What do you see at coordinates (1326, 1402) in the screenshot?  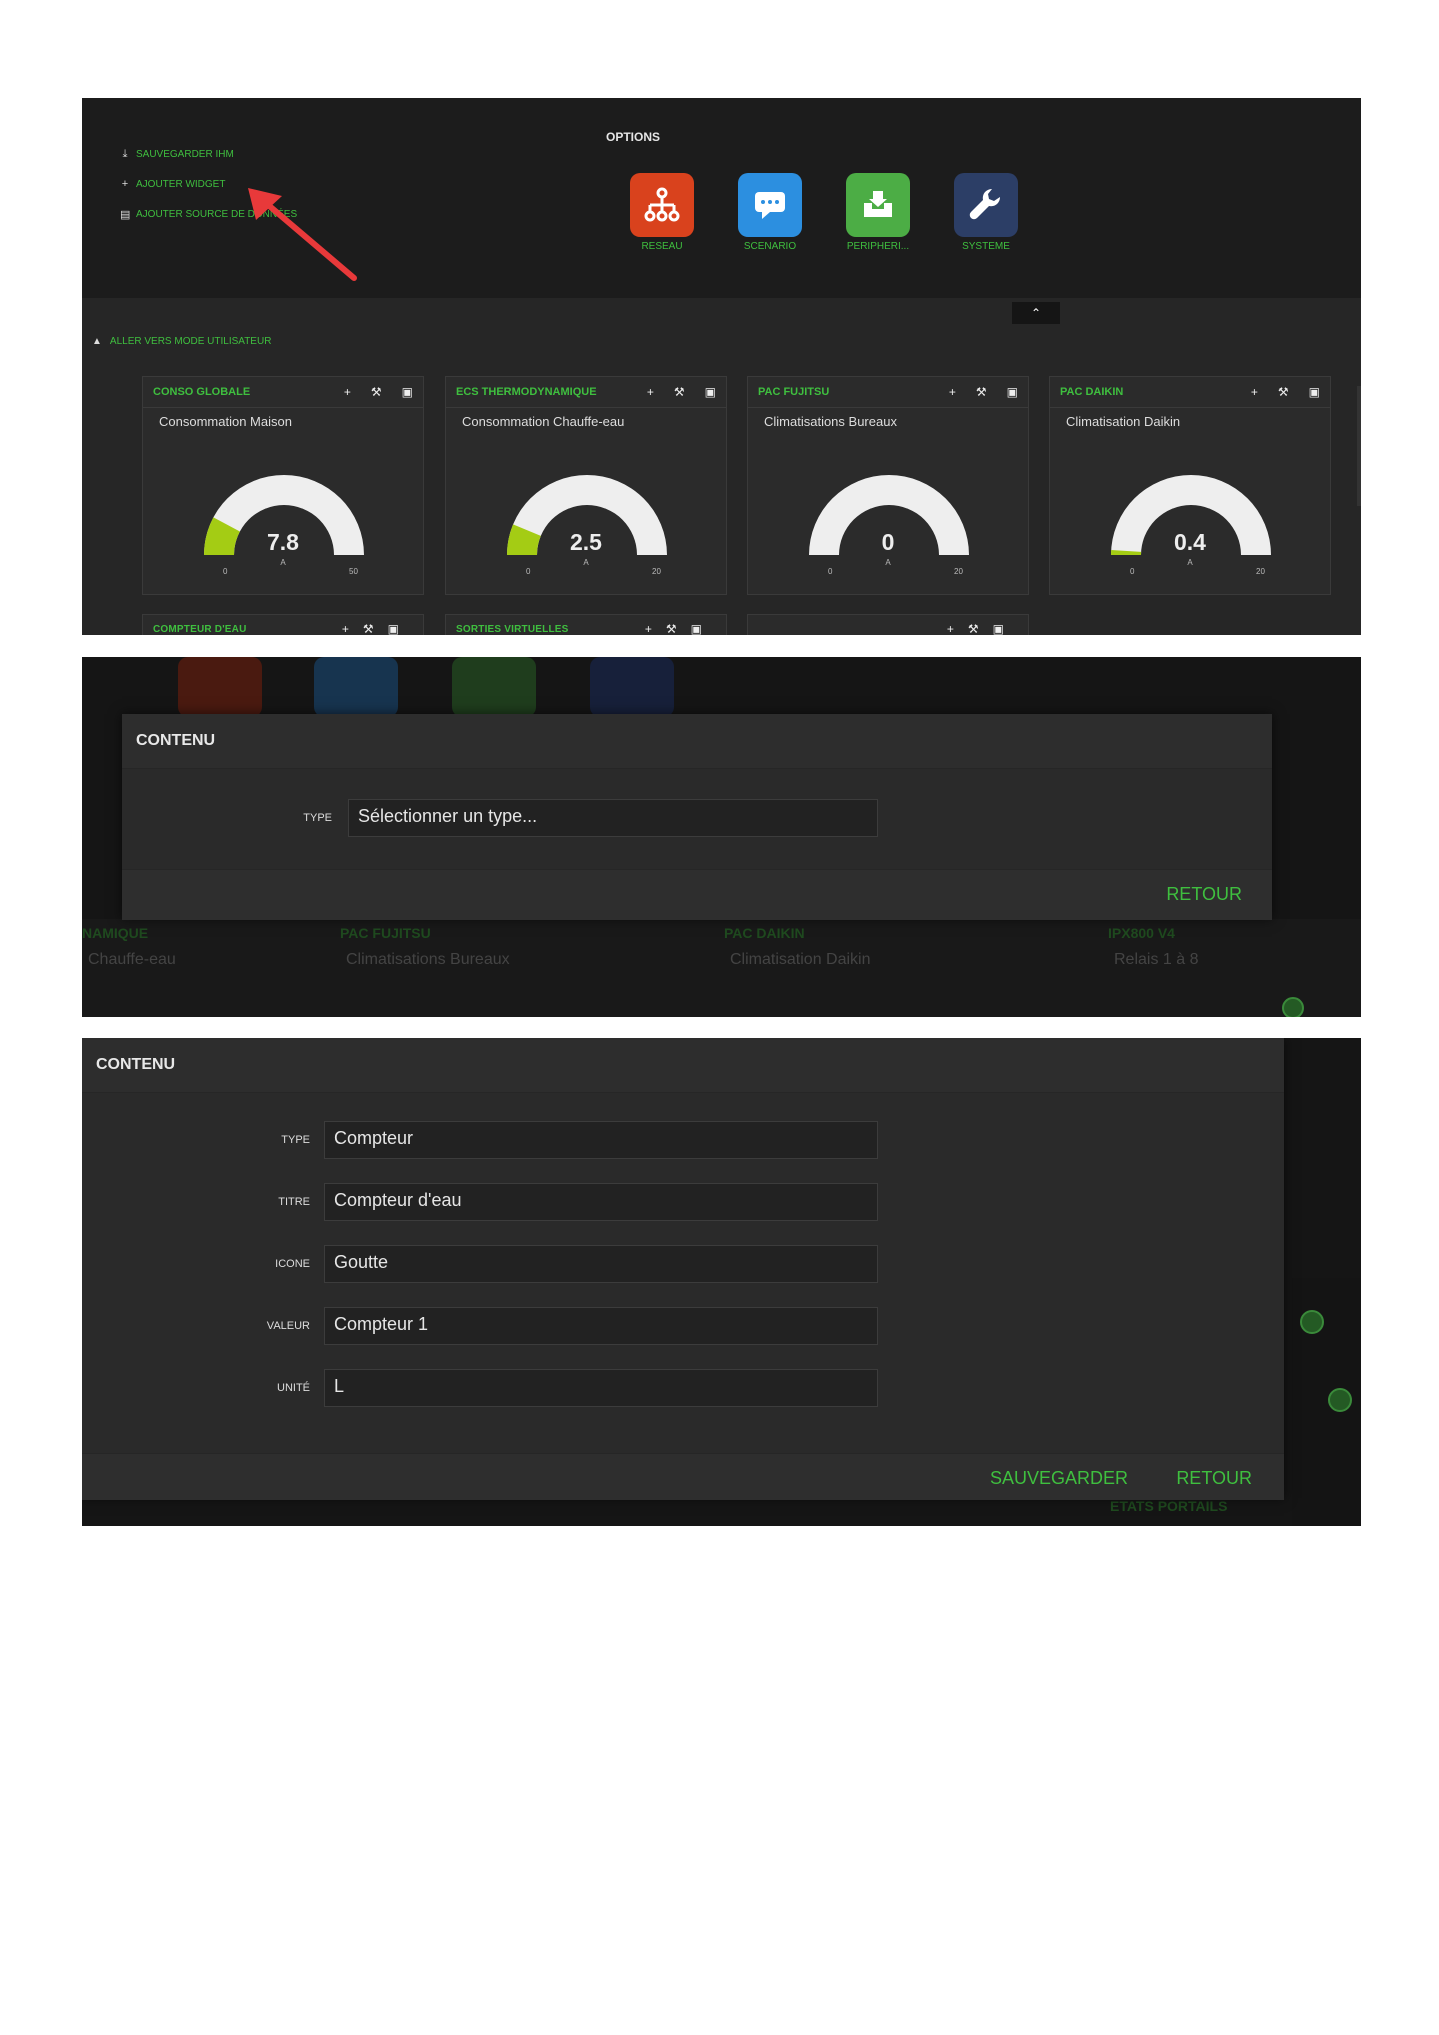 I see `dimmed-background` at bounding box center [1326, 1402].